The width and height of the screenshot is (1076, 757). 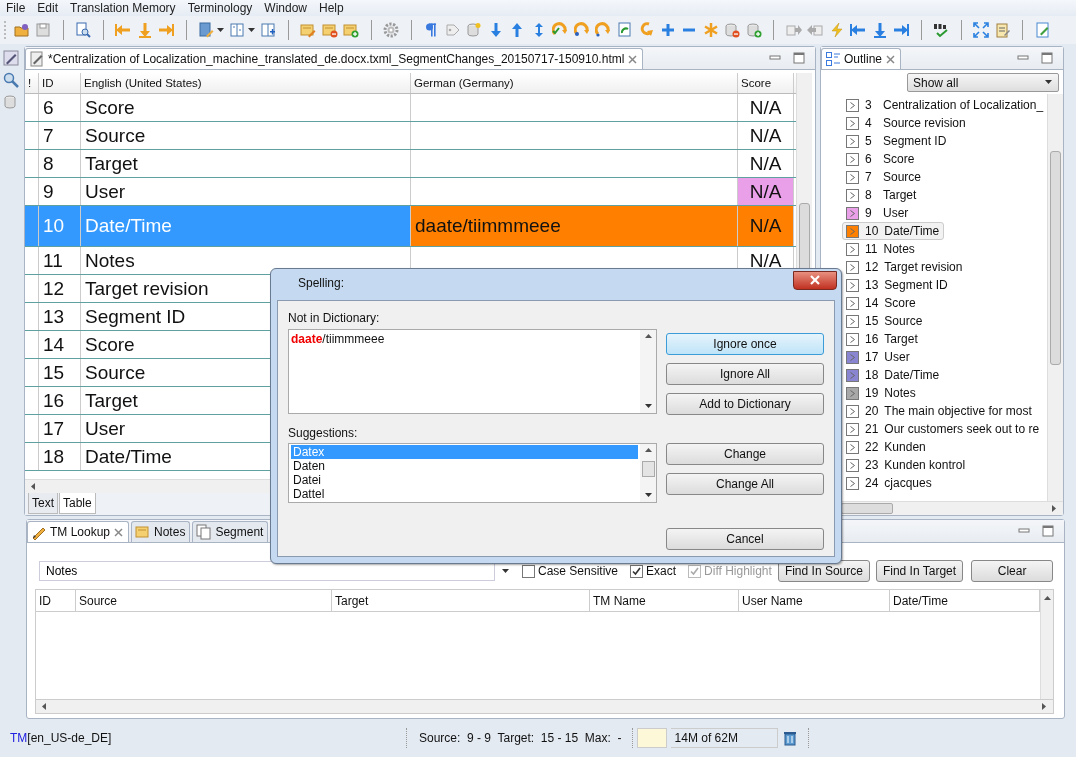 I want to click on dialog-button: Cancel, so click(x=745, y=539).